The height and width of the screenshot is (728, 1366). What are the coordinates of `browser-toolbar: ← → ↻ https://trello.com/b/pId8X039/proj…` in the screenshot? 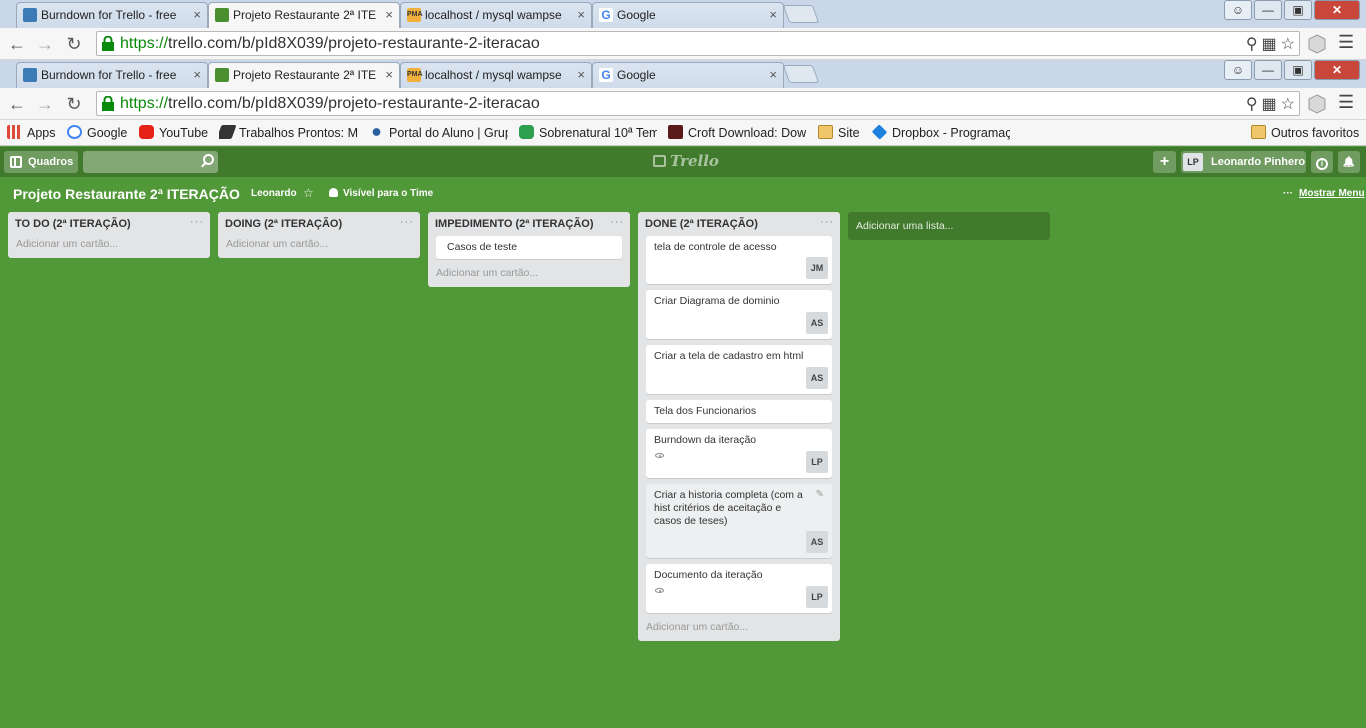 It's located at (683, 104).